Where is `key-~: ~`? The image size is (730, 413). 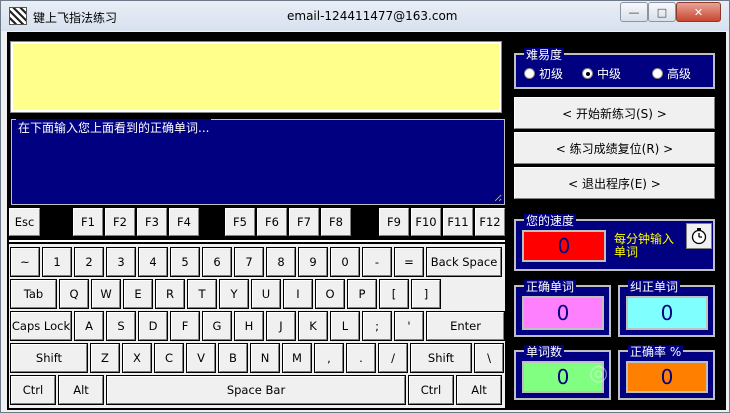 key-~: ~ is located at coordinates (25, 262).